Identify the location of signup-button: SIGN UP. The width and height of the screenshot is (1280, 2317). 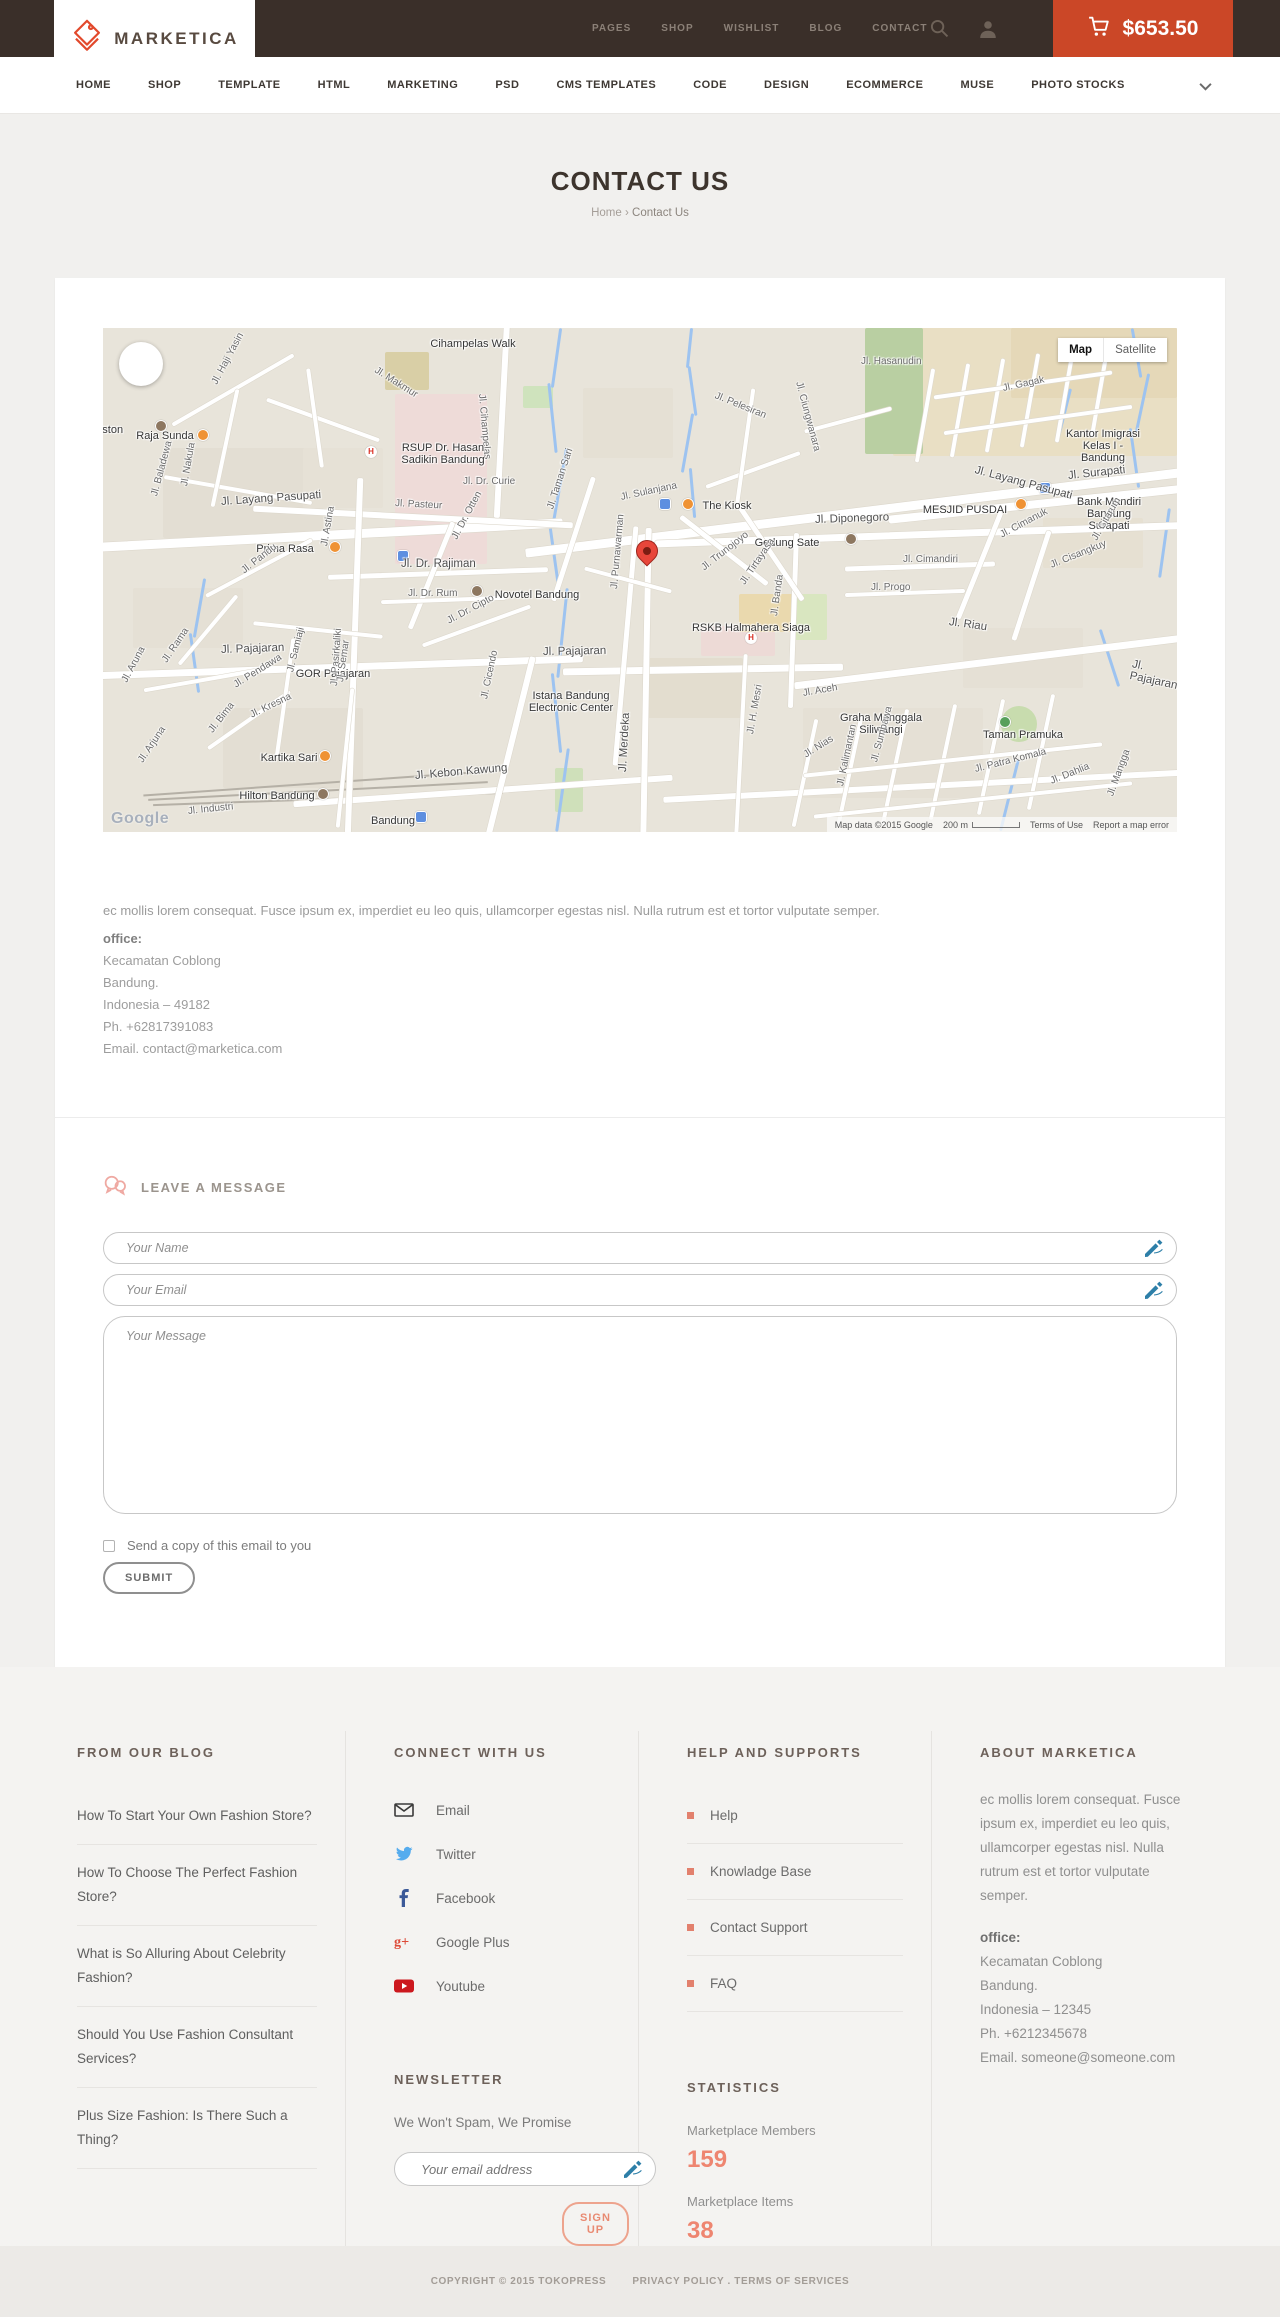
(595, 2224).